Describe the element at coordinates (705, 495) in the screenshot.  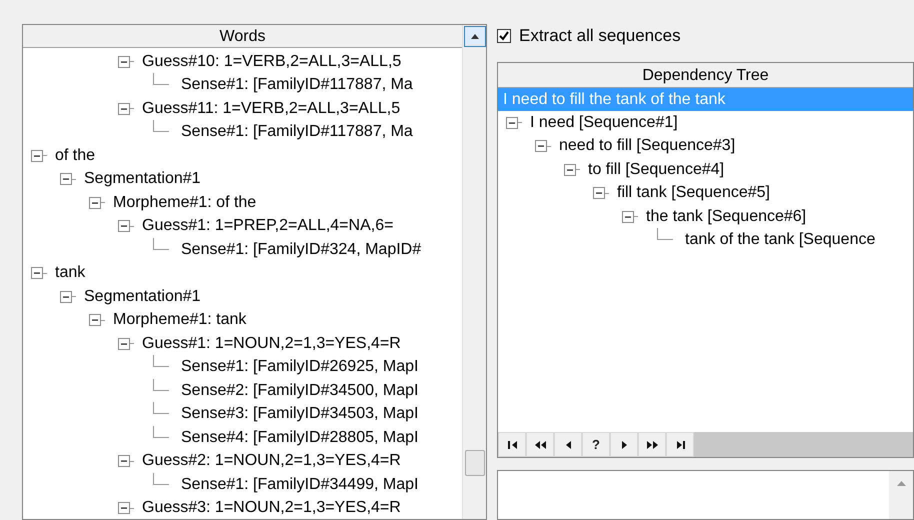
I see `text-area` at that location.